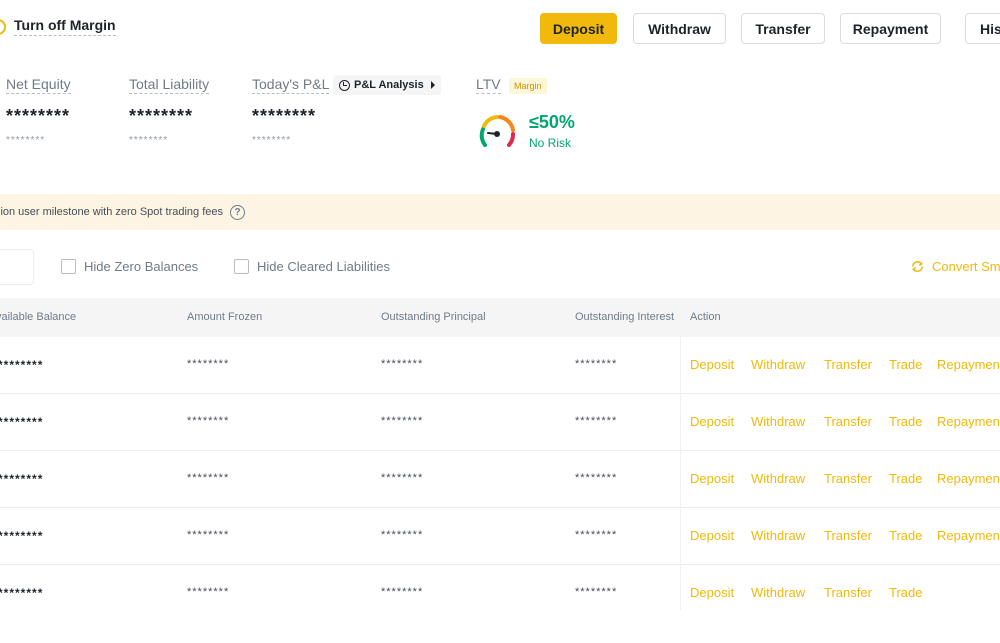 Image resolution: width=1000 pixels, height=643 pixels. What do you see at coordinates (625, 317) in the screenshot?
I see `column-outstanding-interest: Outstanding Interest` at bounding box center [625, 317].